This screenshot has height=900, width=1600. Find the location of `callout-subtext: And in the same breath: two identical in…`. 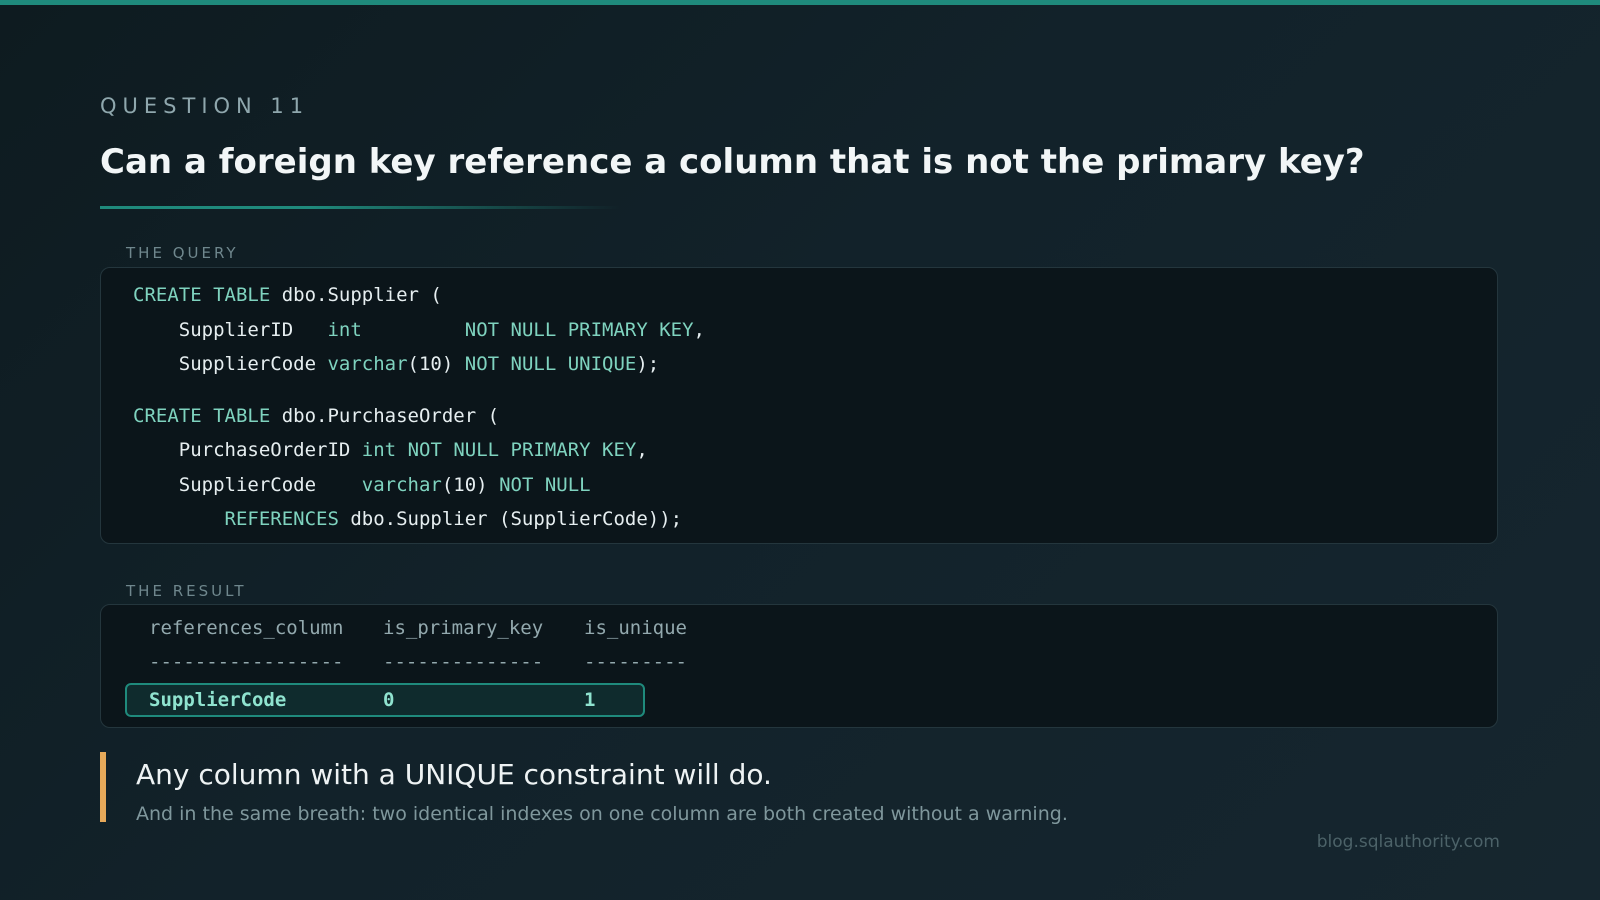

callout-subtext: And in the same breath: two identical in… is located at coordinates (602, 814).